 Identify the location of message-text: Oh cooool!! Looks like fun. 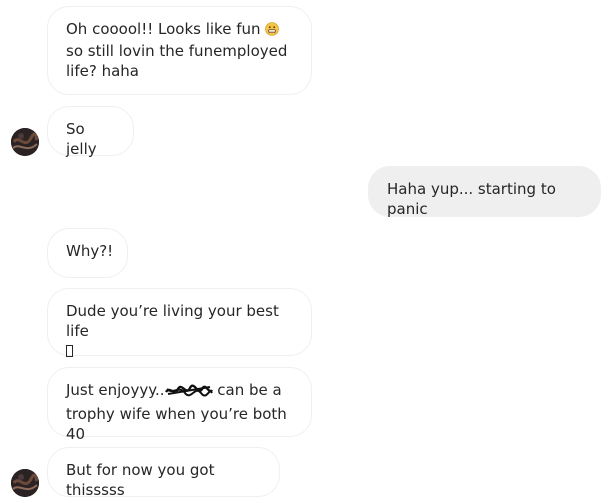
(163, 29).